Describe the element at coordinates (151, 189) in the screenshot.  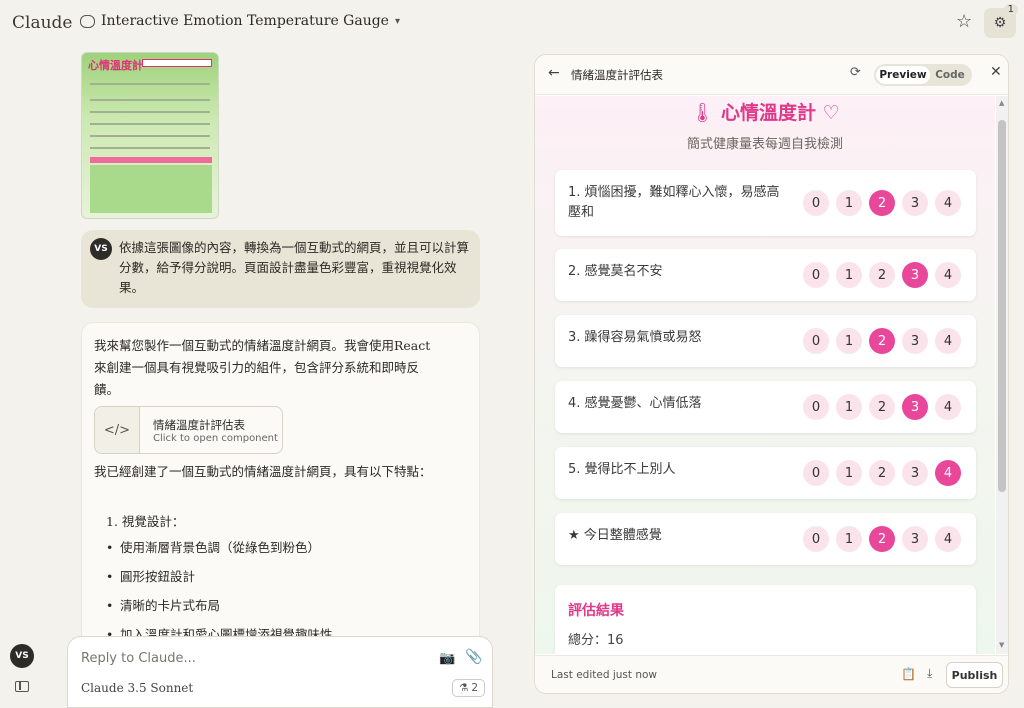
I see `thumbnail-notes` at that location.